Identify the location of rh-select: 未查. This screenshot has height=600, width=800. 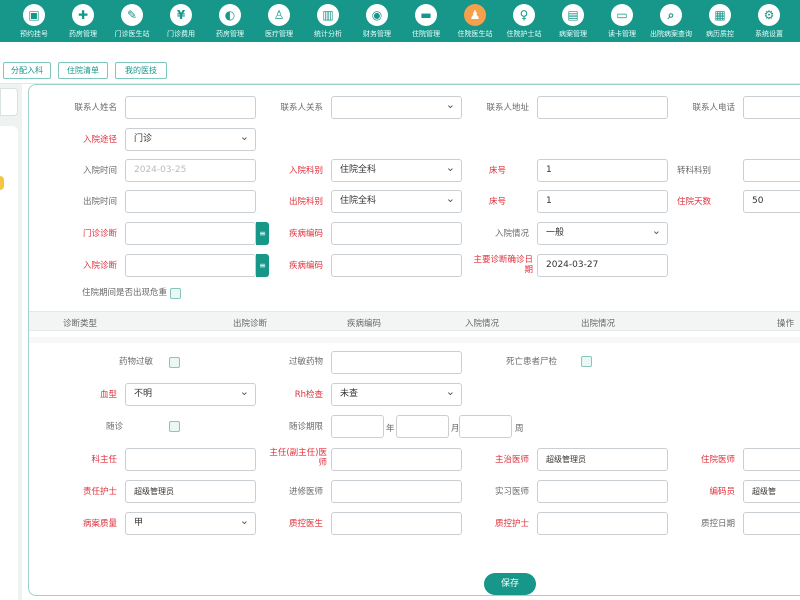
(396, 393).